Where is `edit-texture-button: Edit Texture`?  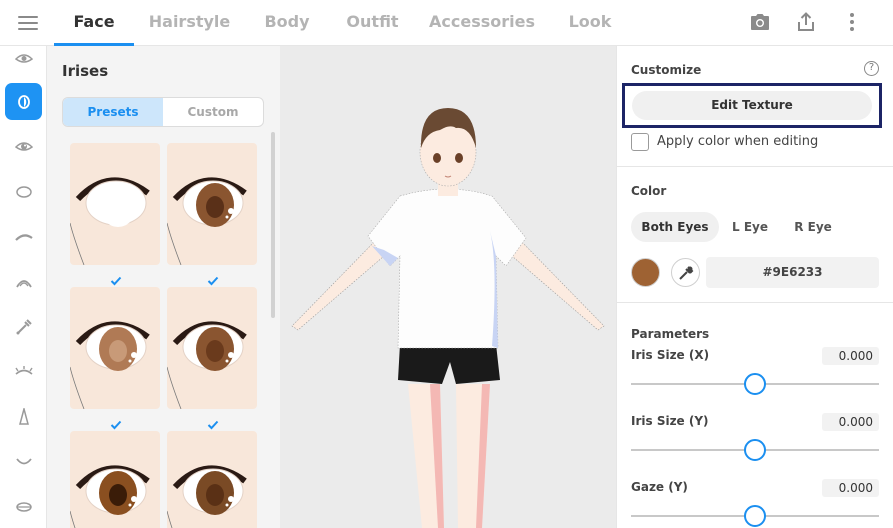 edit-texture-button: Edit Texture is located at coordinates (752, 105).